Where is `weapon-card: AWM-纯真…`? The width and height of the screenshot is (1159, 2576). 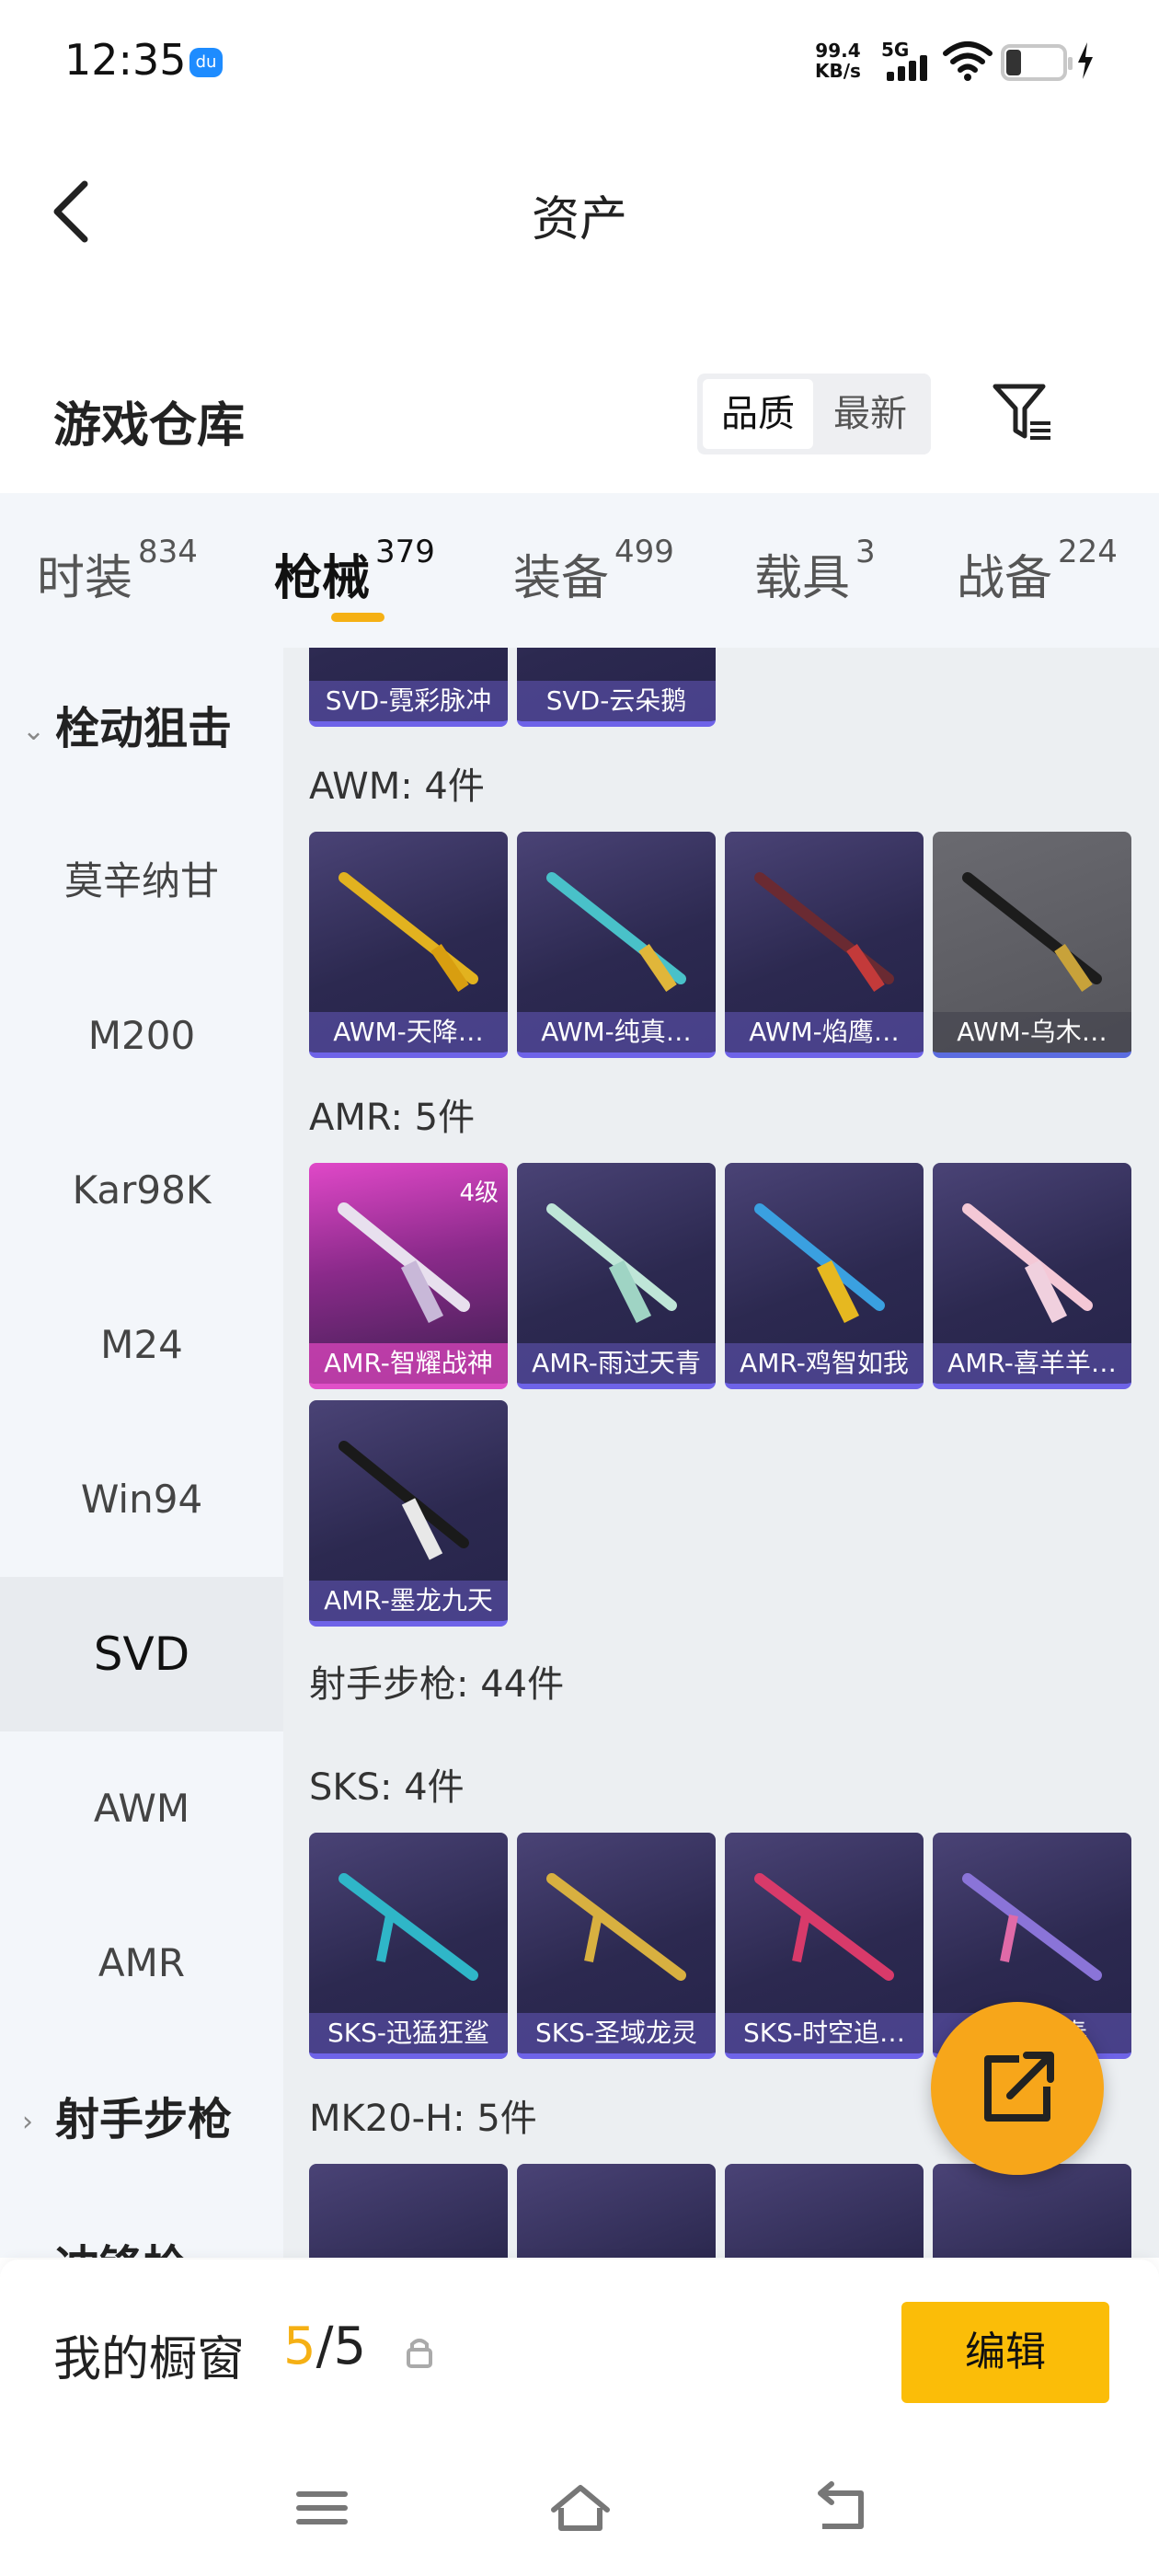
weapon-card: AWM-纯真… is located at coordinates (616, 945).